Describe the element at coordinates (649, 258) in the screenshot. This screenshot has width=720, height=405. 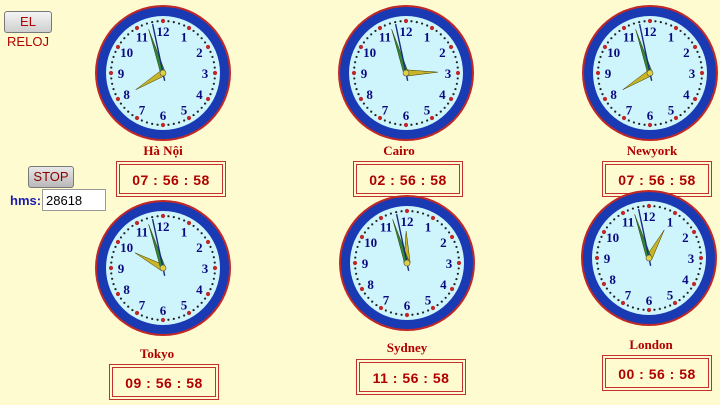
I see `center-pin` at that location.